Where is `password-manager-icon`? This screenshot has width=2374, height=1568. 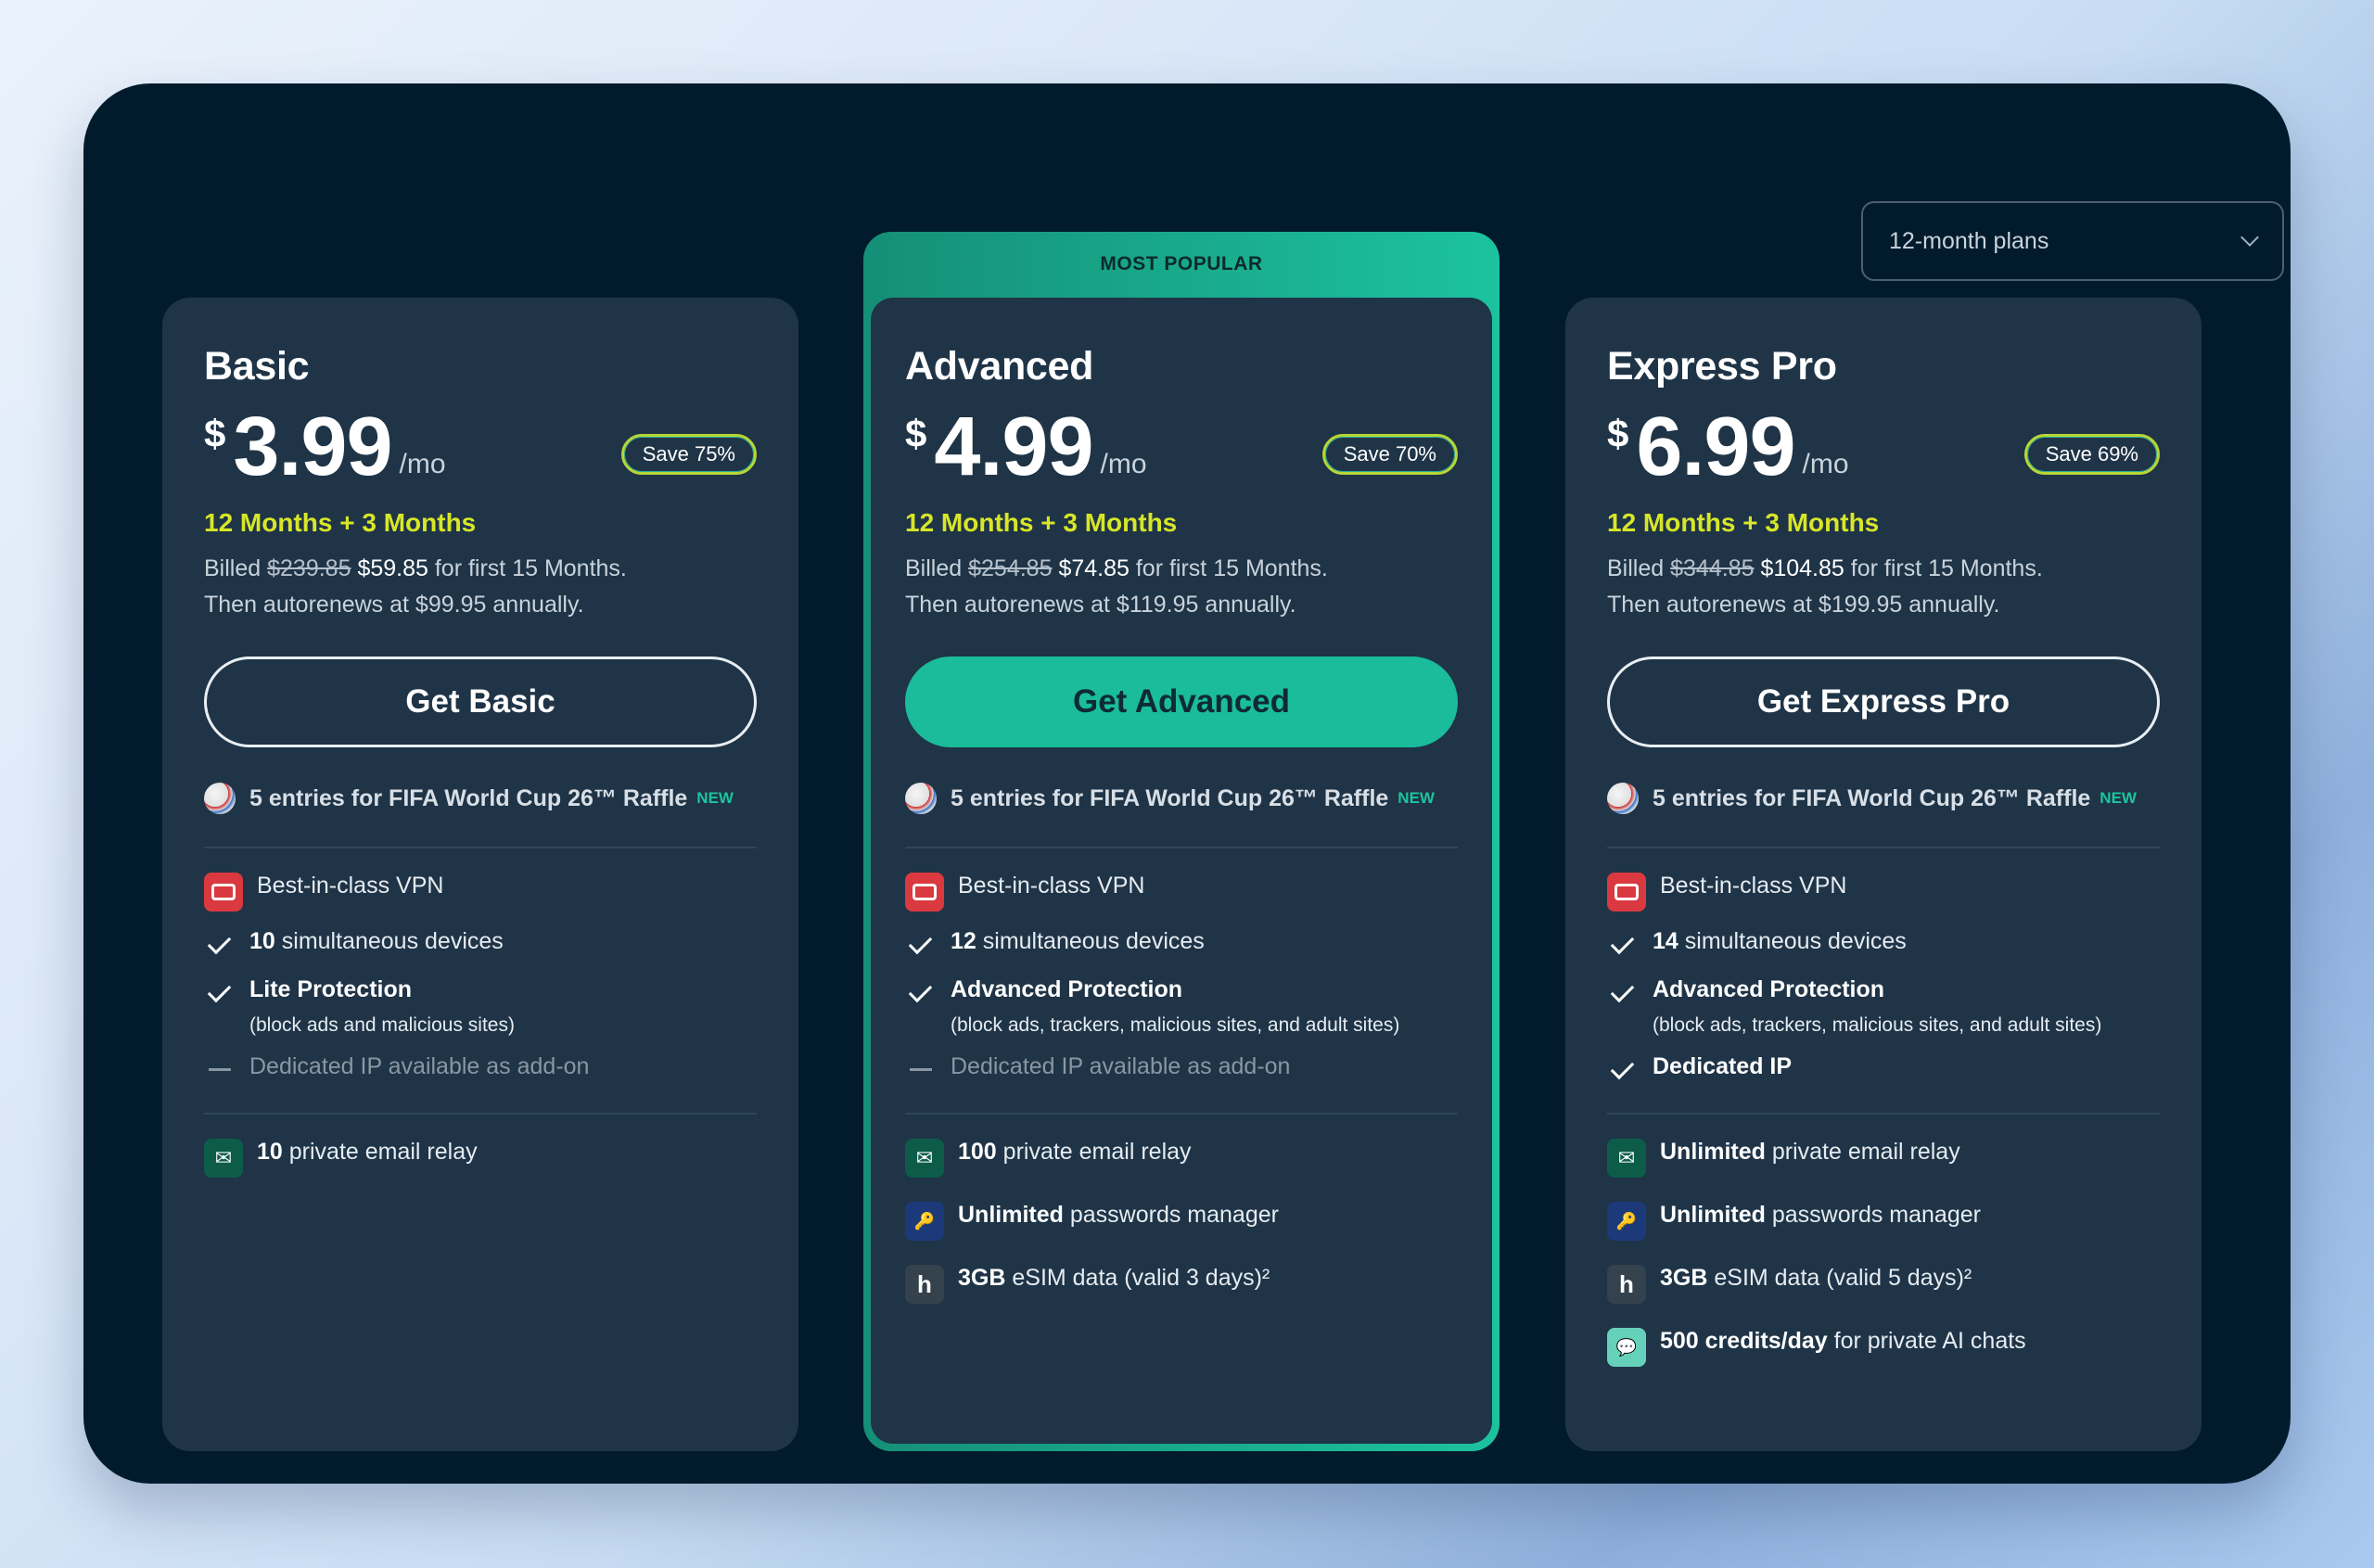 password-manager-icon is located at coordinates (1626, 1221).